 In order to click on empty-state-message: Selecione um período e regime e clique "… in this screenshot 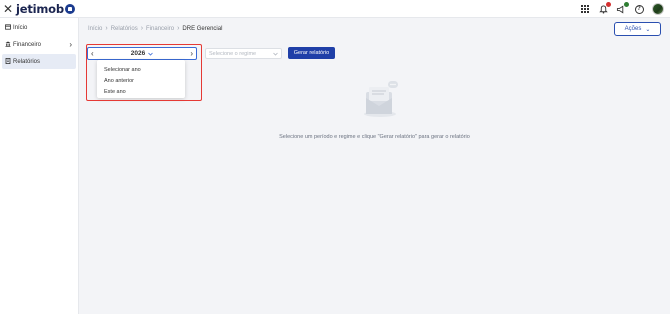, I will do `click(374, 137)`.